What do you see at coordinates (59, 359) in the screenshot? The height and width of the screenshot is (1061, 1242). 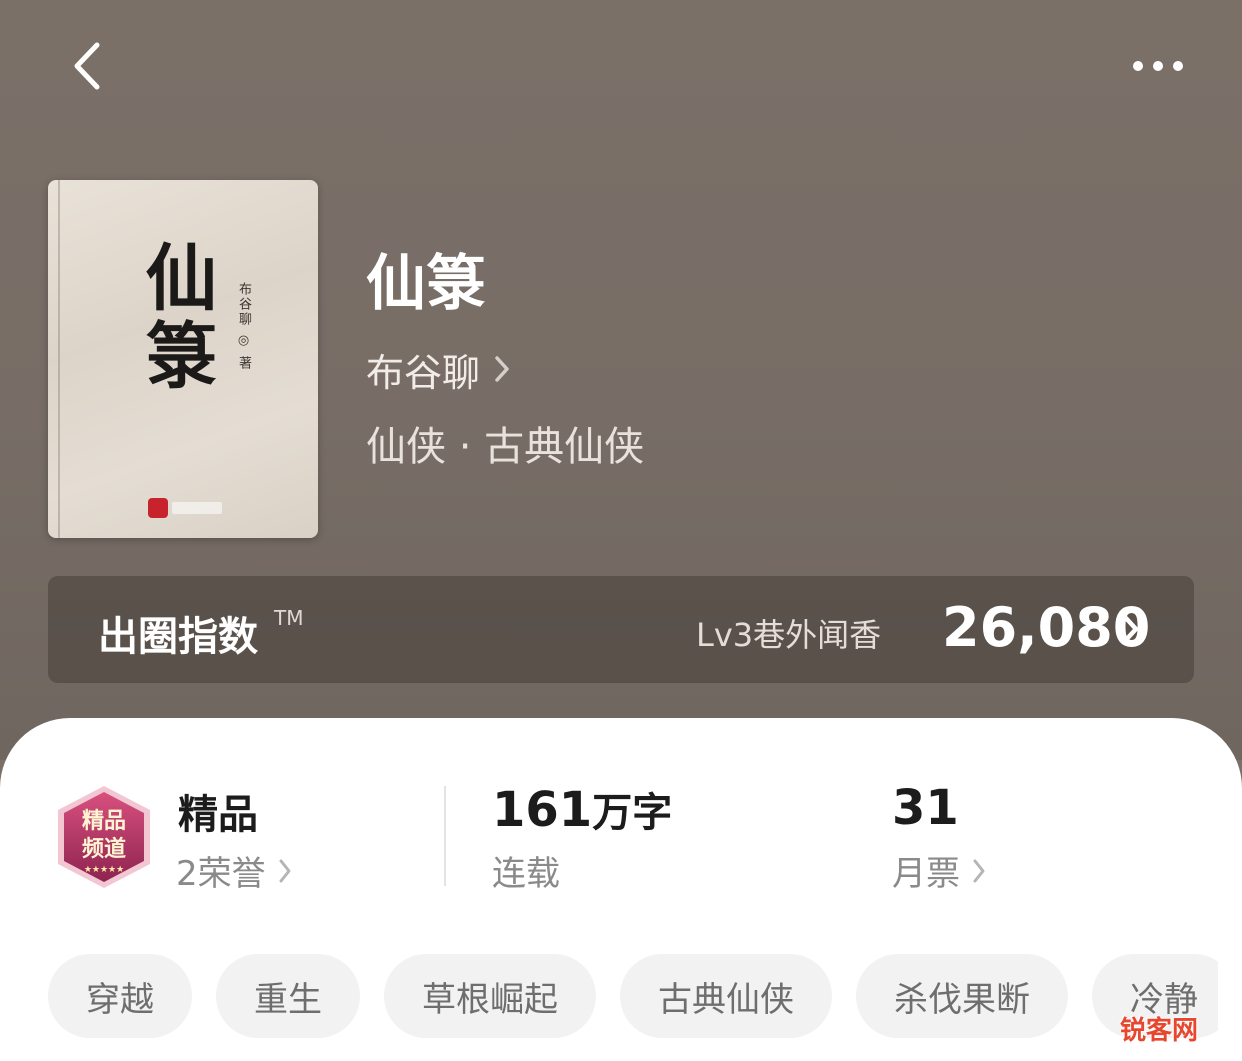 I see `cover-spine` at bounding box center [59, 359].